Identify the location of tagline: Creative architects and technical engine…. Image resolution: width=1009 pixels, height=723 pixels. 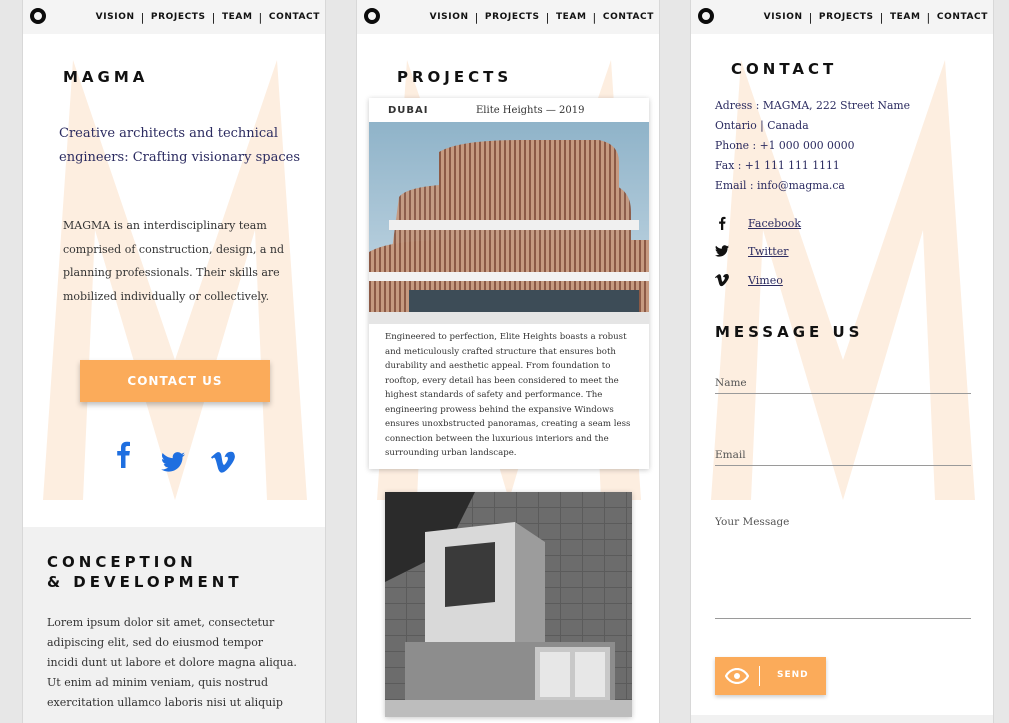
(179, 145).